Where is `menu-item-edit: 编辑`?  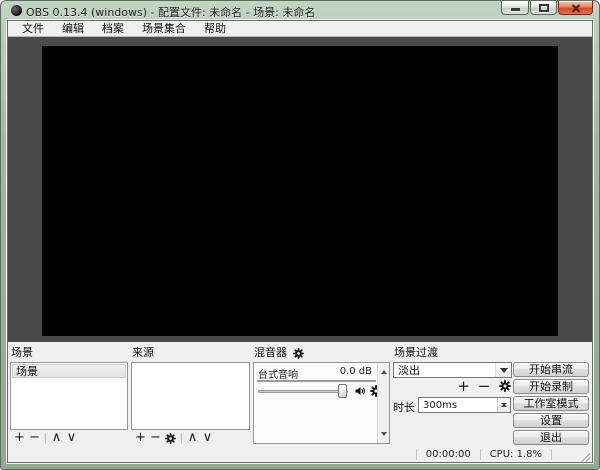
menu-item-edit: 编辑 is located at coordinates (73, 28).